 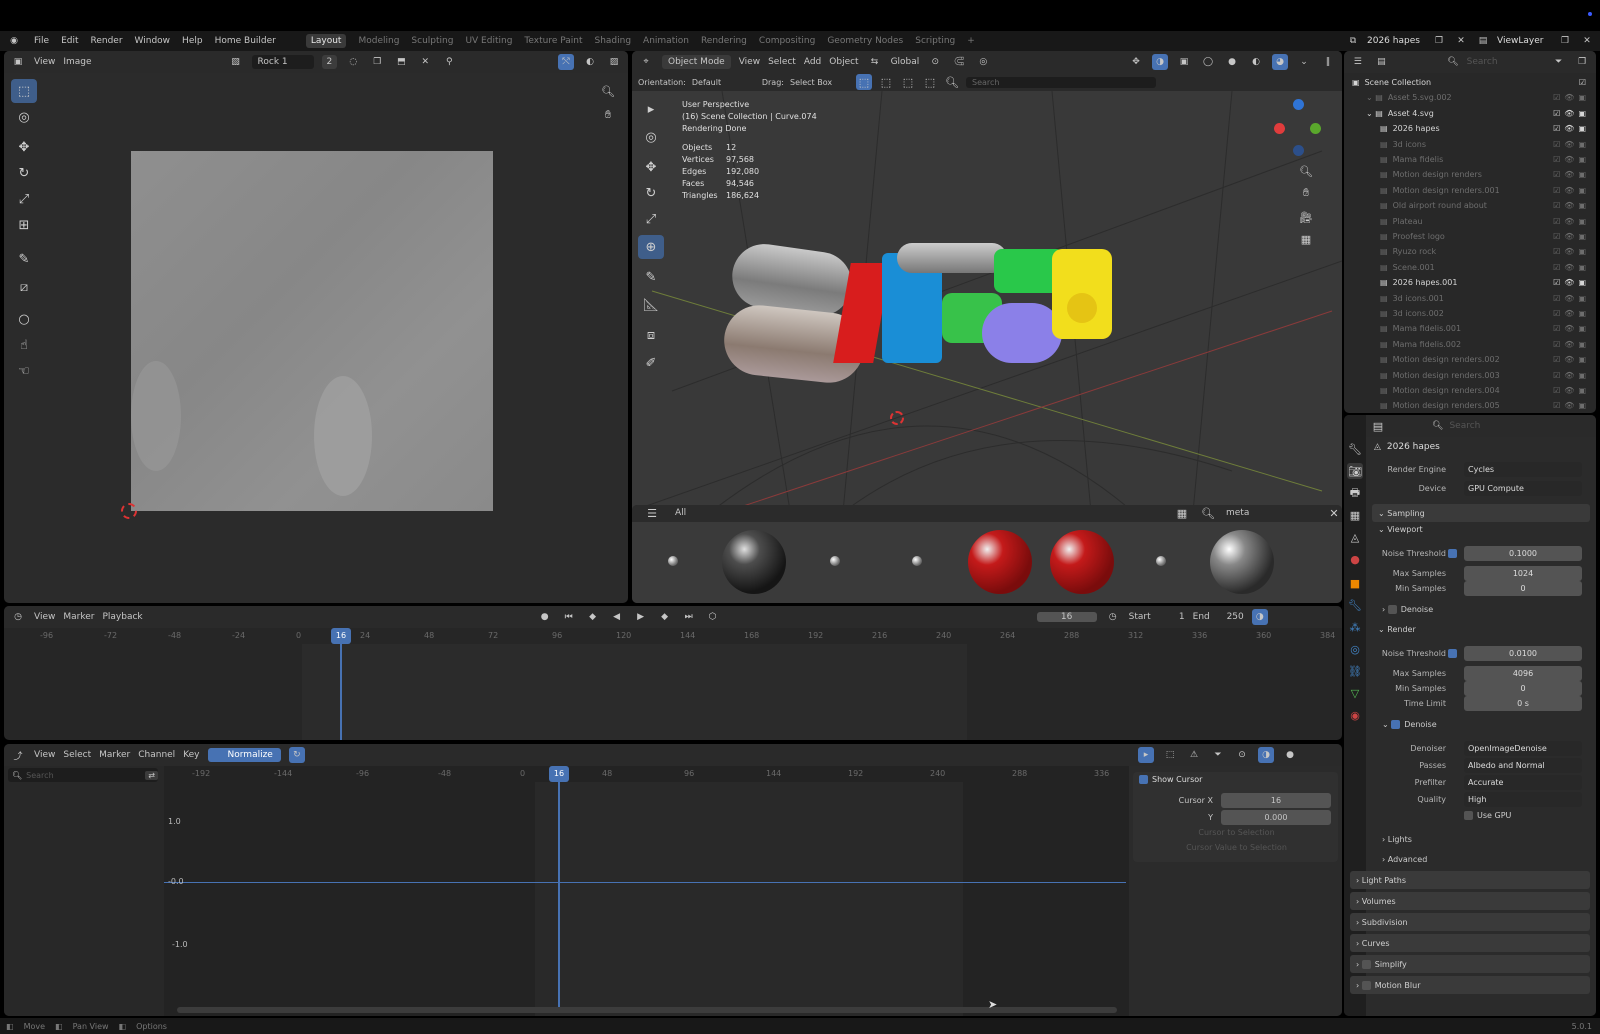 I want to click on vp-rotate-tool-icon: ↻, so click(x=651, y=193).